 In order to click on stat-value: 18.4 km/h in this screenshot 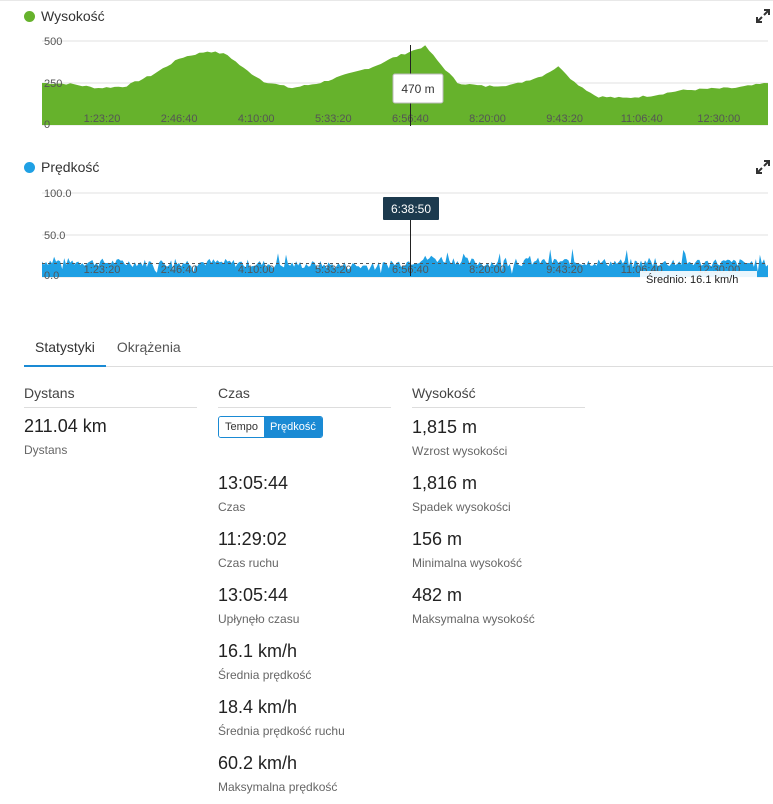, I will do `click(258, 707)`.